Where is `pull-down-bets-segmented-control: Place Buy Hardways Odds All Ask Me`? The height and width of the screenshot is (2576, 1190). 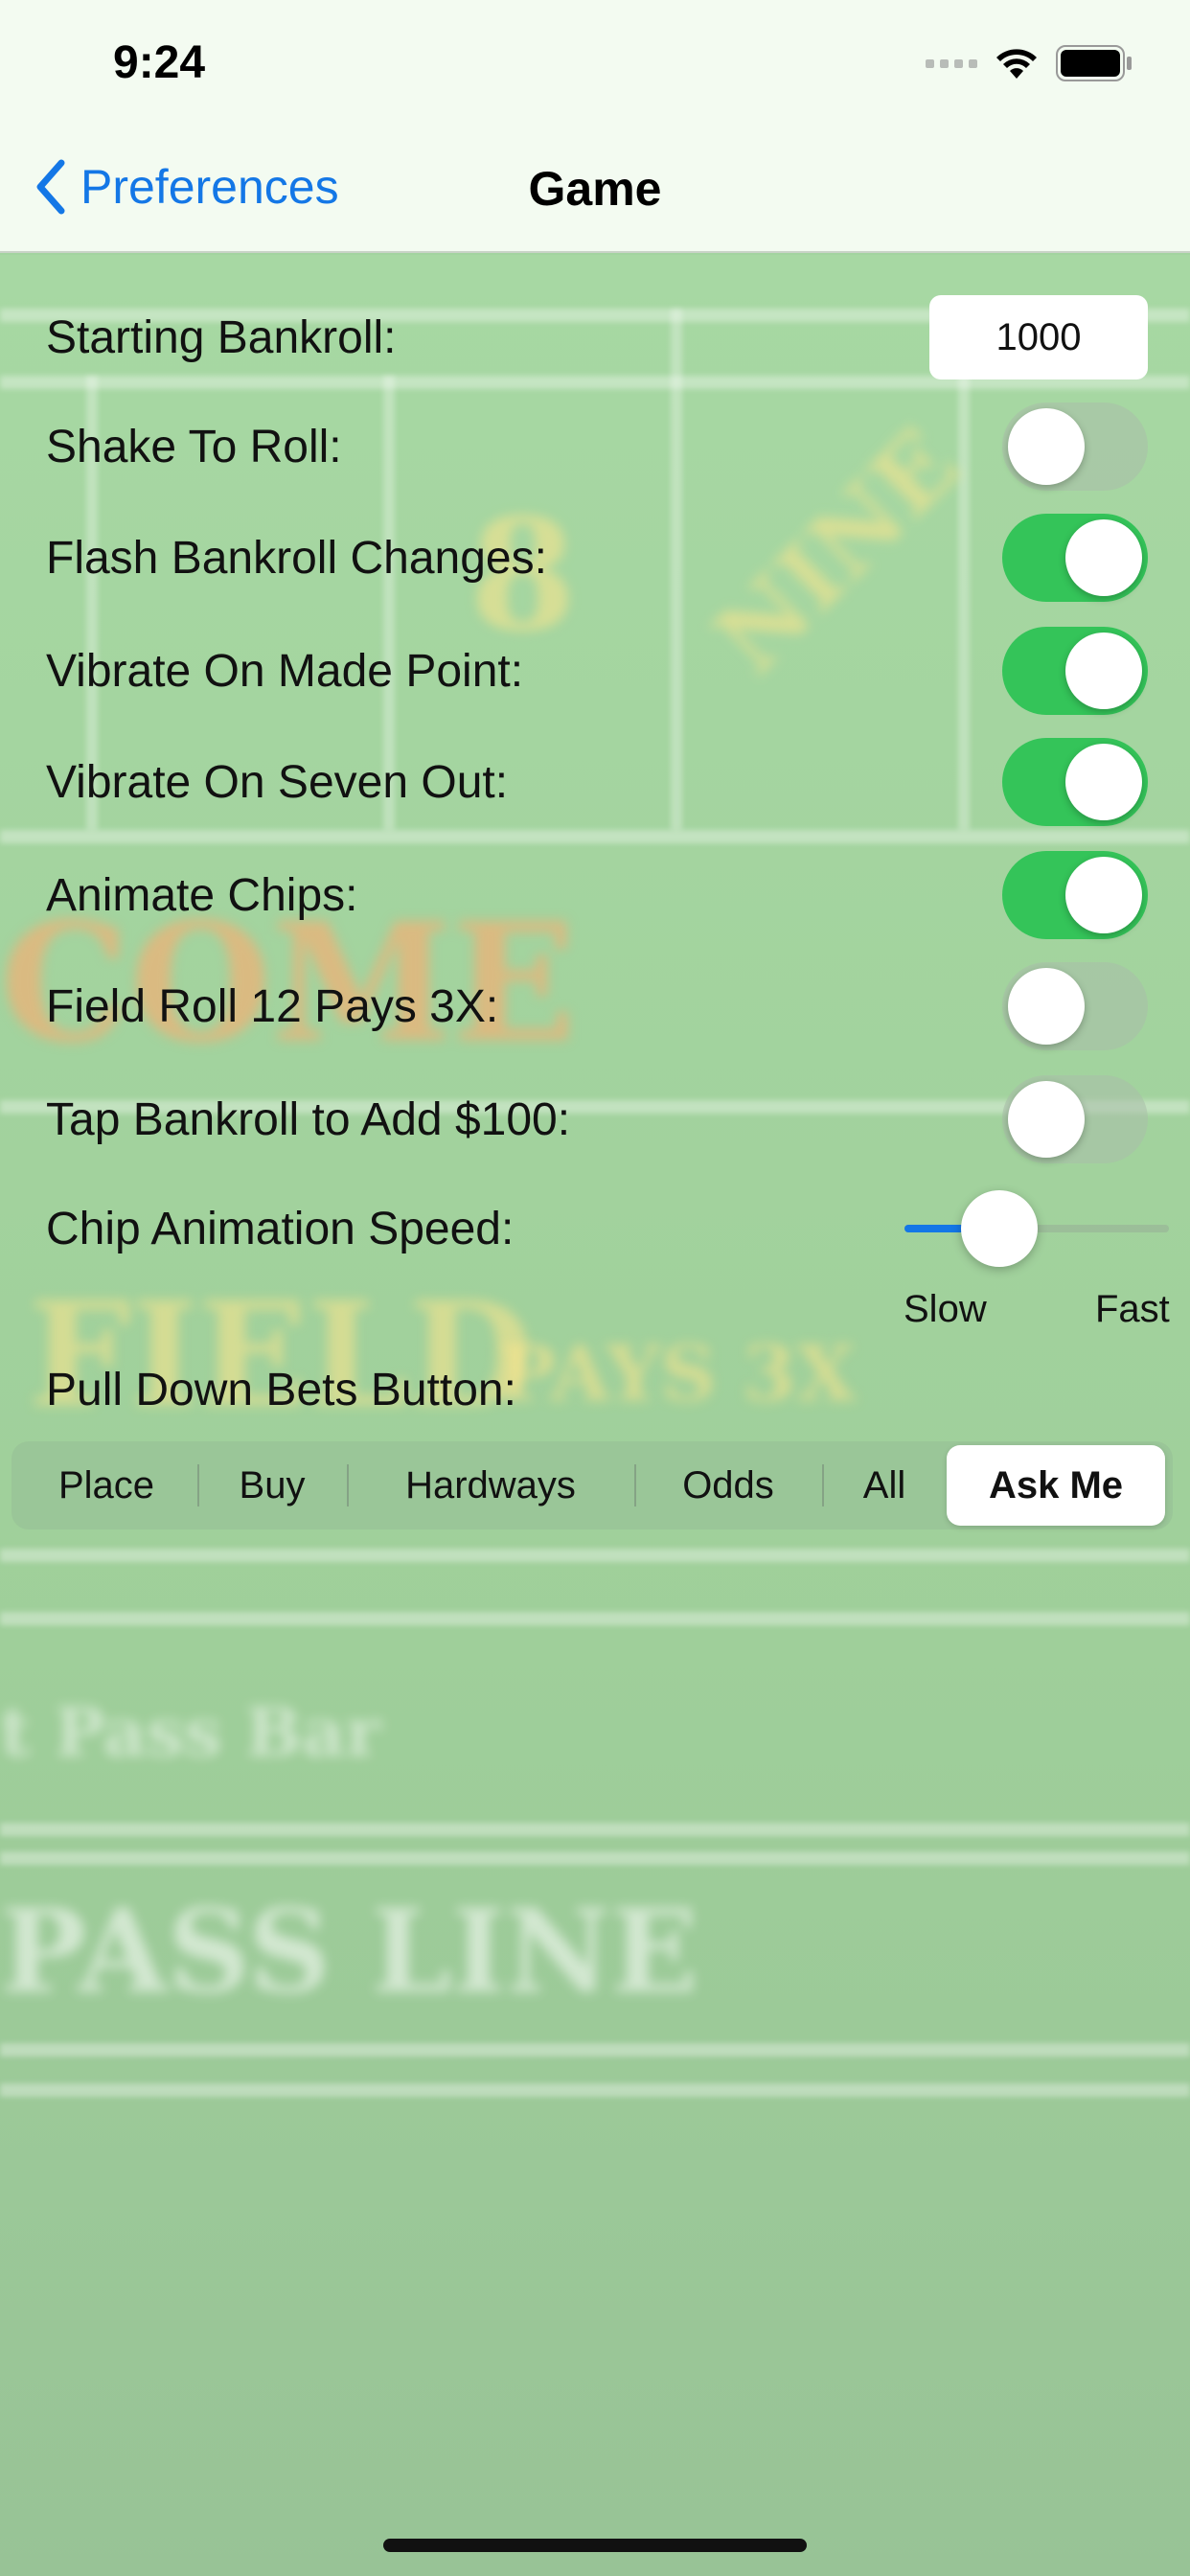 pull-down-bets-segmented-control: Place Buy Hardways Odds All Ask Me is located at coordinates (592, 1485).